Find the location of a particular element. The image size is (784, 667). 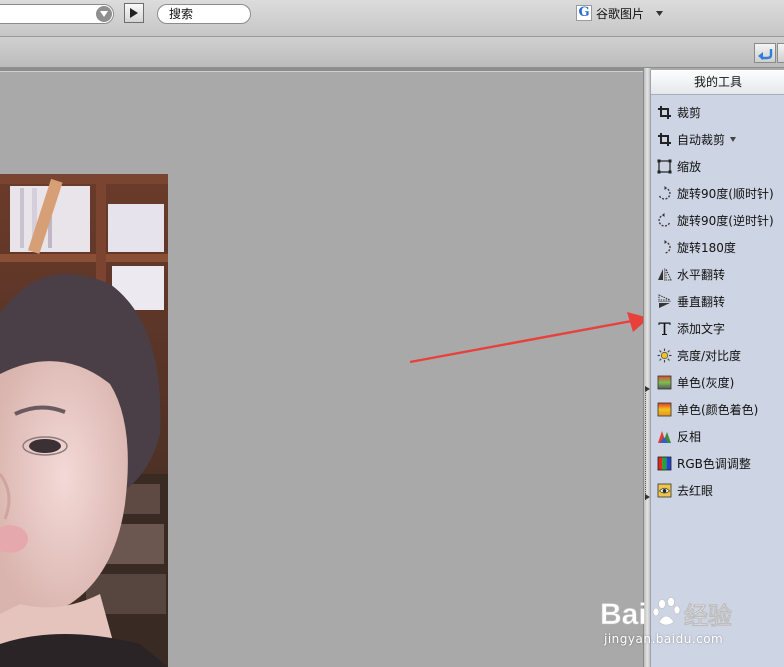

tool-rgb-adjust: RGB色调调整 is located at coordinates (717, 463).